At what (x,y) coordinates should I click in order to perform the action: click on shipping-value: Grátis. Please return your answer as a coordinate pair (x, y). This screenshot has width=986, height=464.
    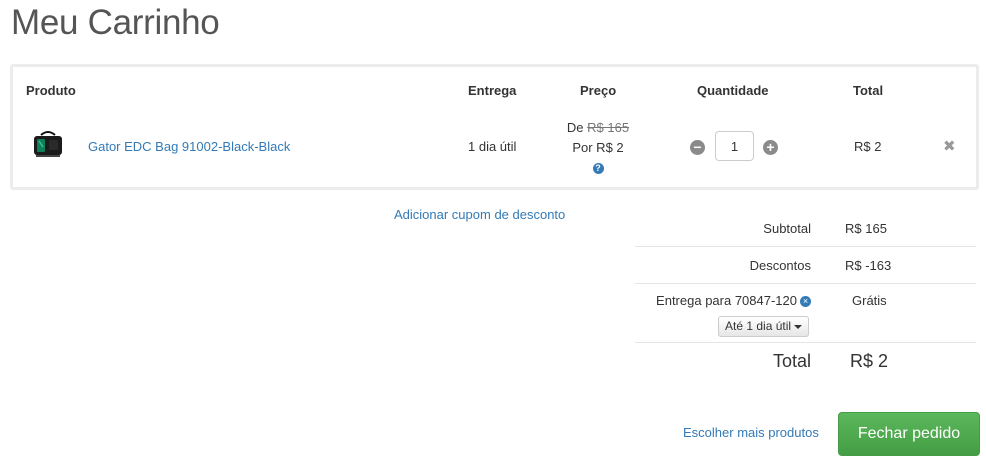
    Looking at the image, I should click on (869, 300).